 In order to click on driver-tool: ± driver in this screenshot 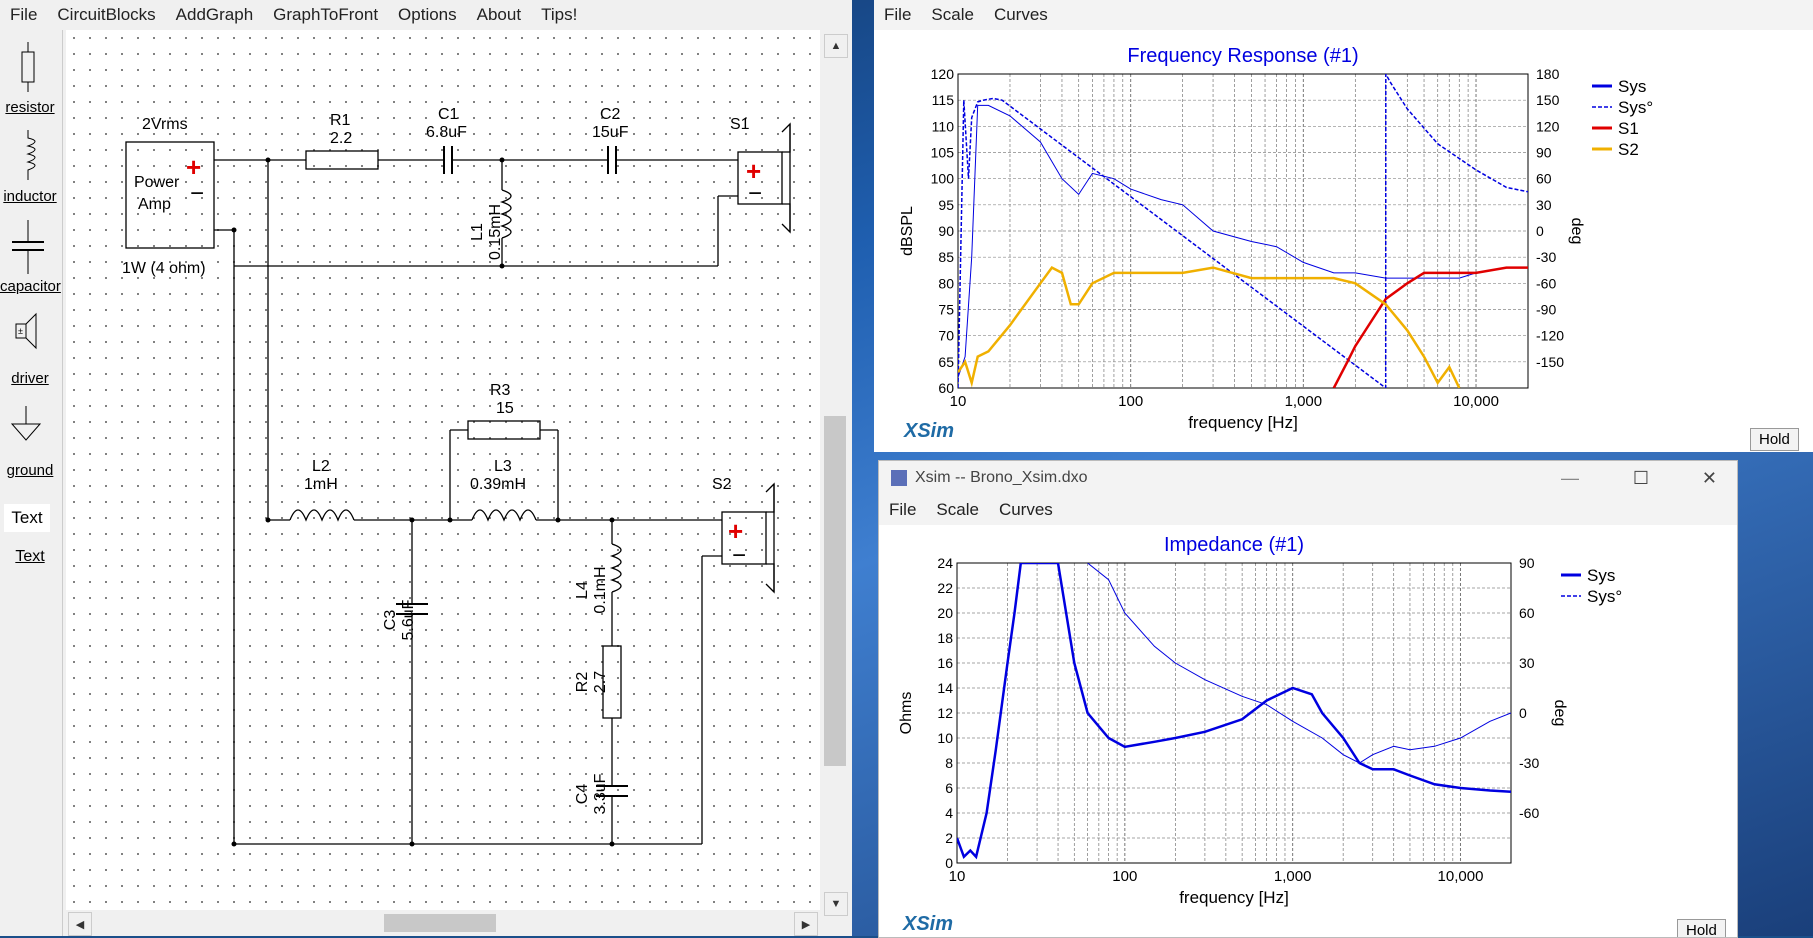, I will do `click(30, 350)`.